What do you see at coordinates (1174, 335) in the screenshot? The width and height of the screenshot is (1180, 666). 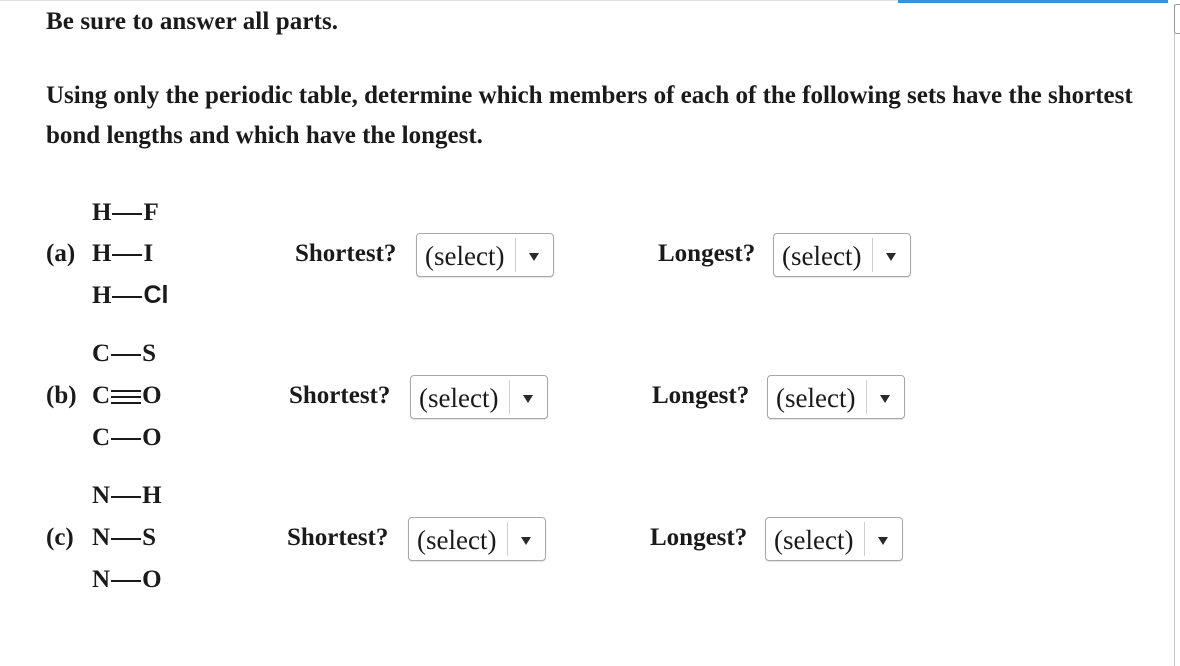 I see `right-panel-border` at bounding box center [1174, 335].